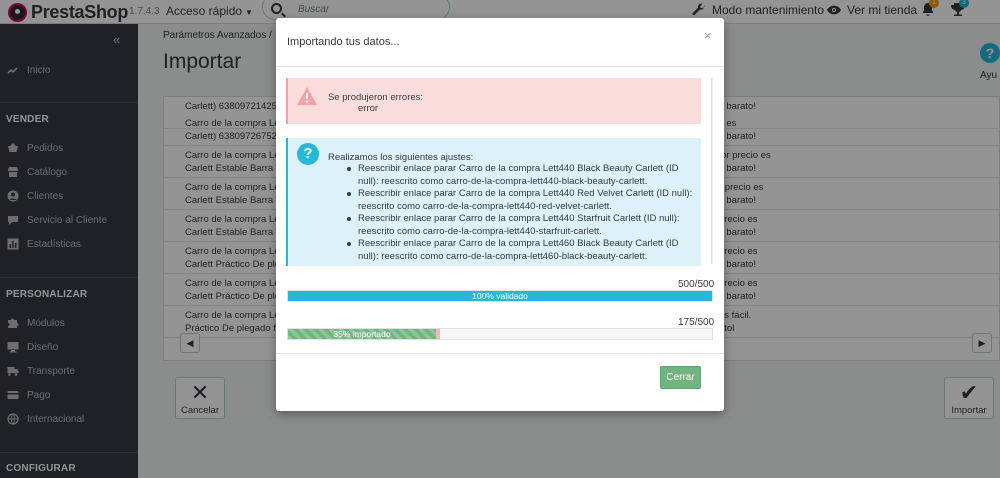  What do you see at coordinates (708, 35) in the screenshot?
I see `close-icon: ×` at bounding box center [708, 35].